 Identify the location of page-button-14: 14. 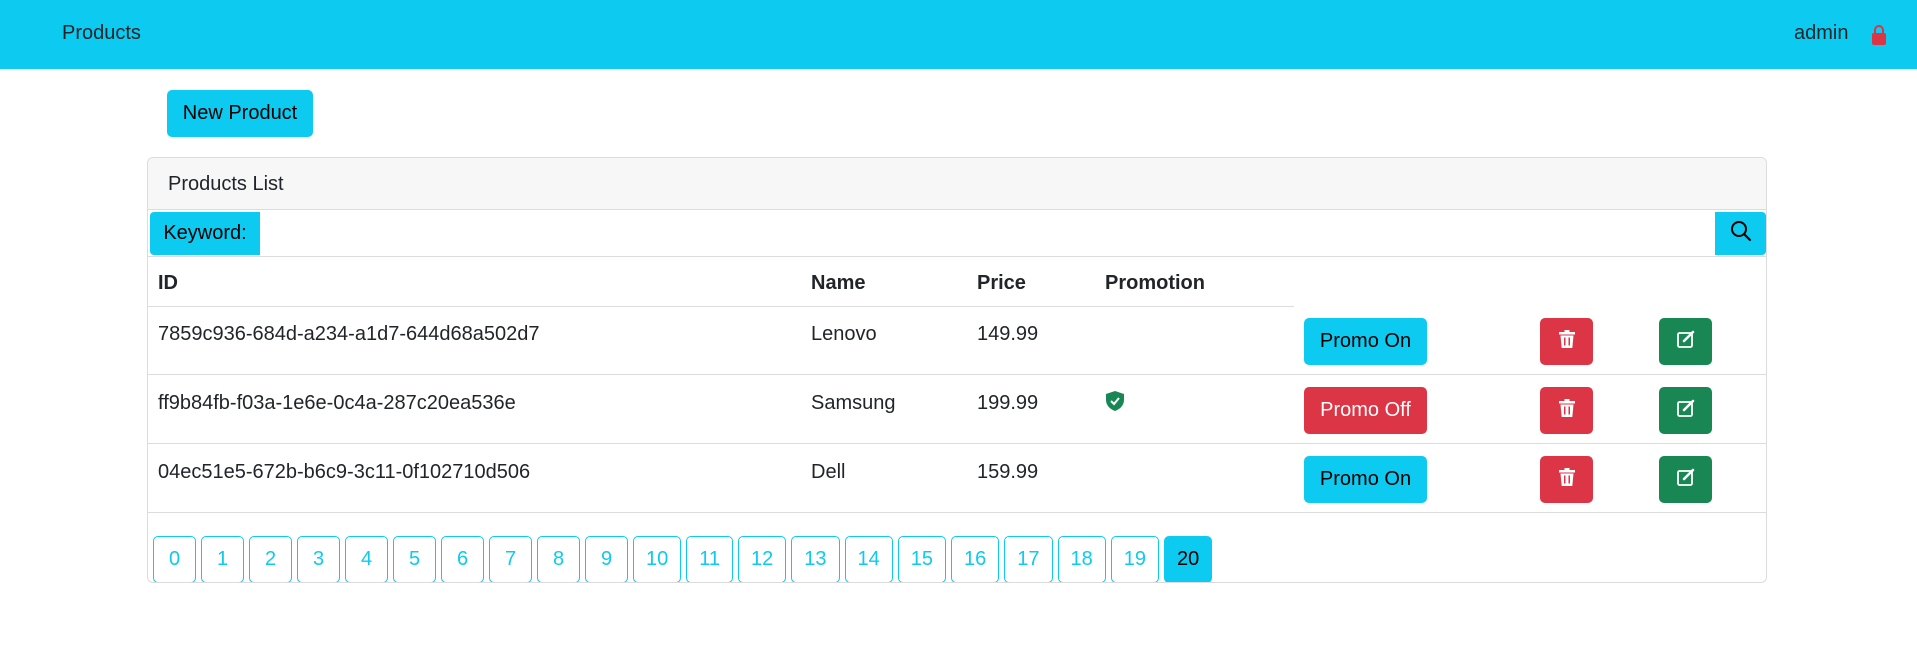
(868, 559).